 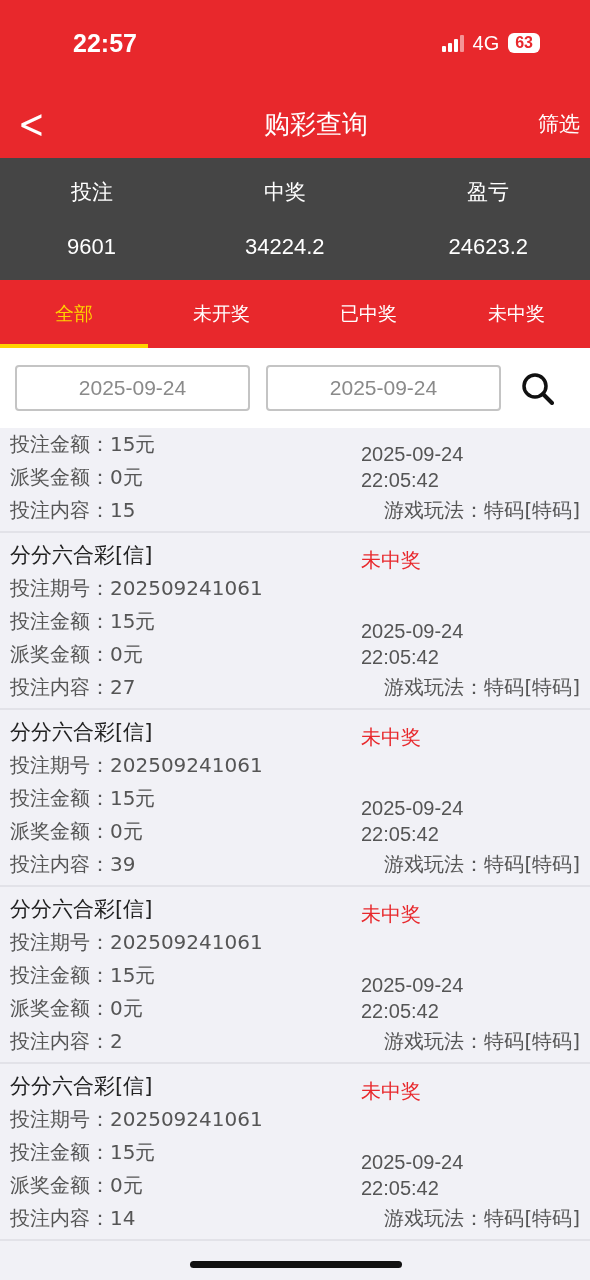 What do you see at coordinates (524, 43) in the screenshot?
I see `battery-indicator: 63` at bounding box center [524, 43].